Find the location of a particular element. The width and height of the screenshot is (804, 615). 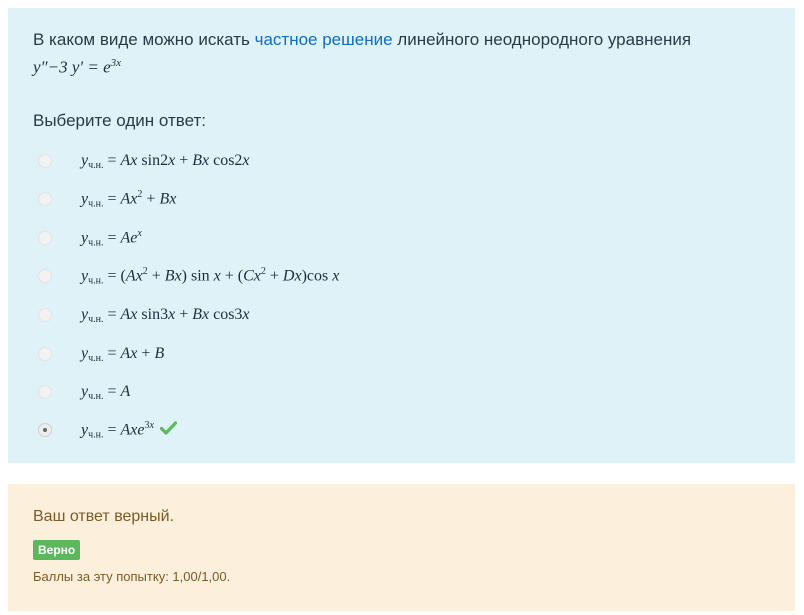

answer-option-1: yч.н. = Ax sin2x + Bx cos2x is located at coordinates (144, 161).